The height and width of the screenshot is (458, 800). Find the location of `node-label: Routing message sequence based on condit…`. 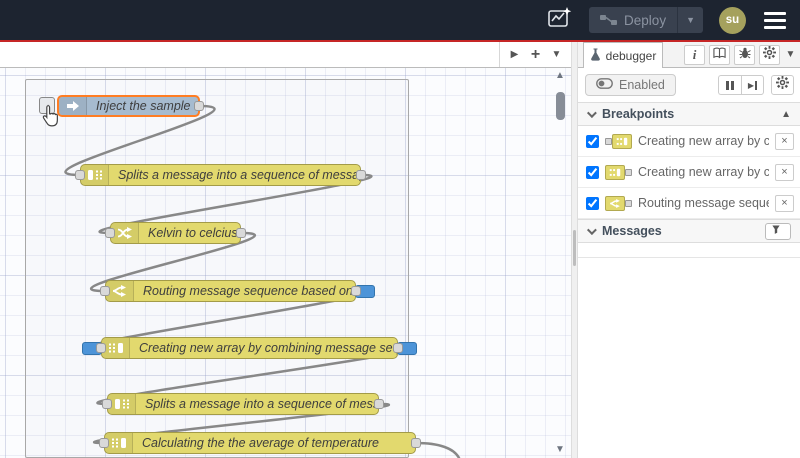

node-label: Routing message sequence based on condit… is located at coordinates (249, 291).